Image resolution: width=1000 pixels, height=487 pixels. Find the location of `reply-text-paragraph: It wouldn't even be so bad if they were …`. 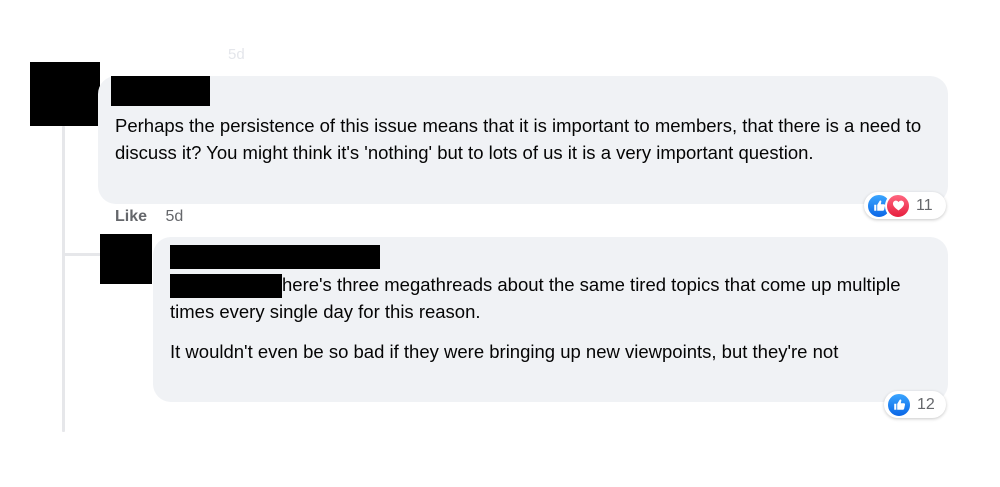

reply-text-paragraph: It wouldn't even be so bad if they were … is located at coordinates (504, 351).